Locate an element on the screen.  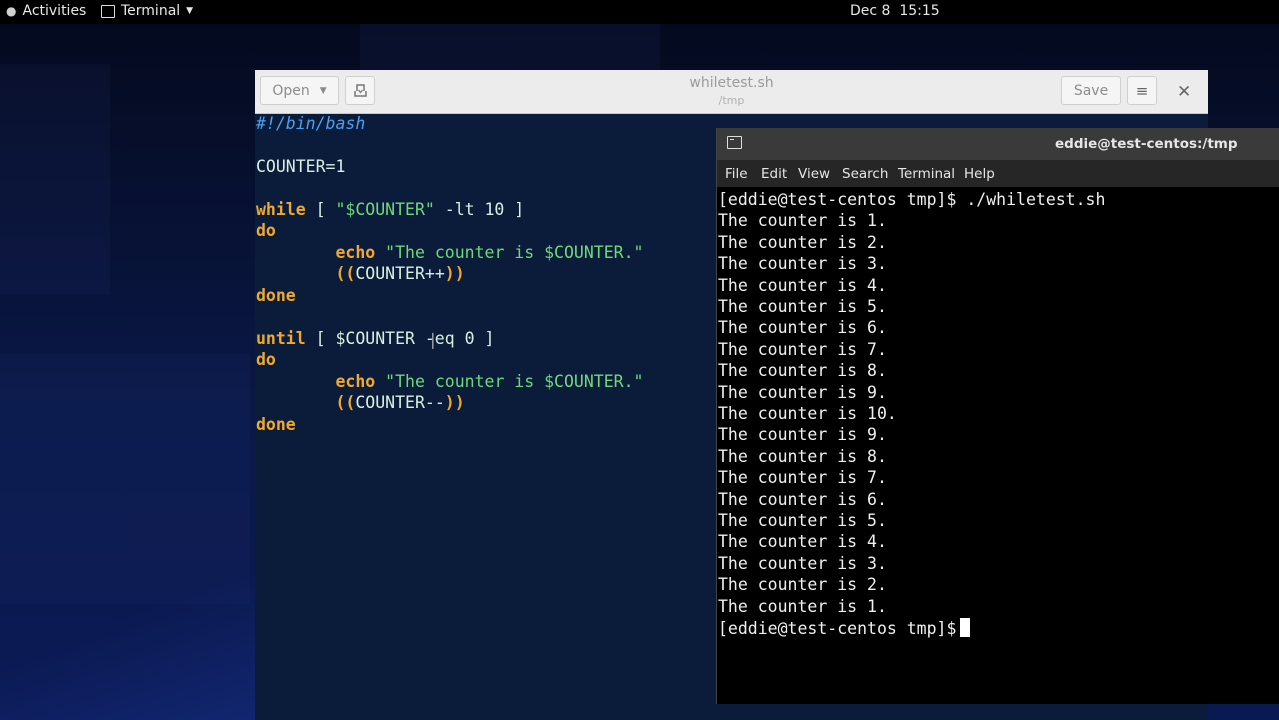
menu-search: Search is located at coordinates (865, 174).